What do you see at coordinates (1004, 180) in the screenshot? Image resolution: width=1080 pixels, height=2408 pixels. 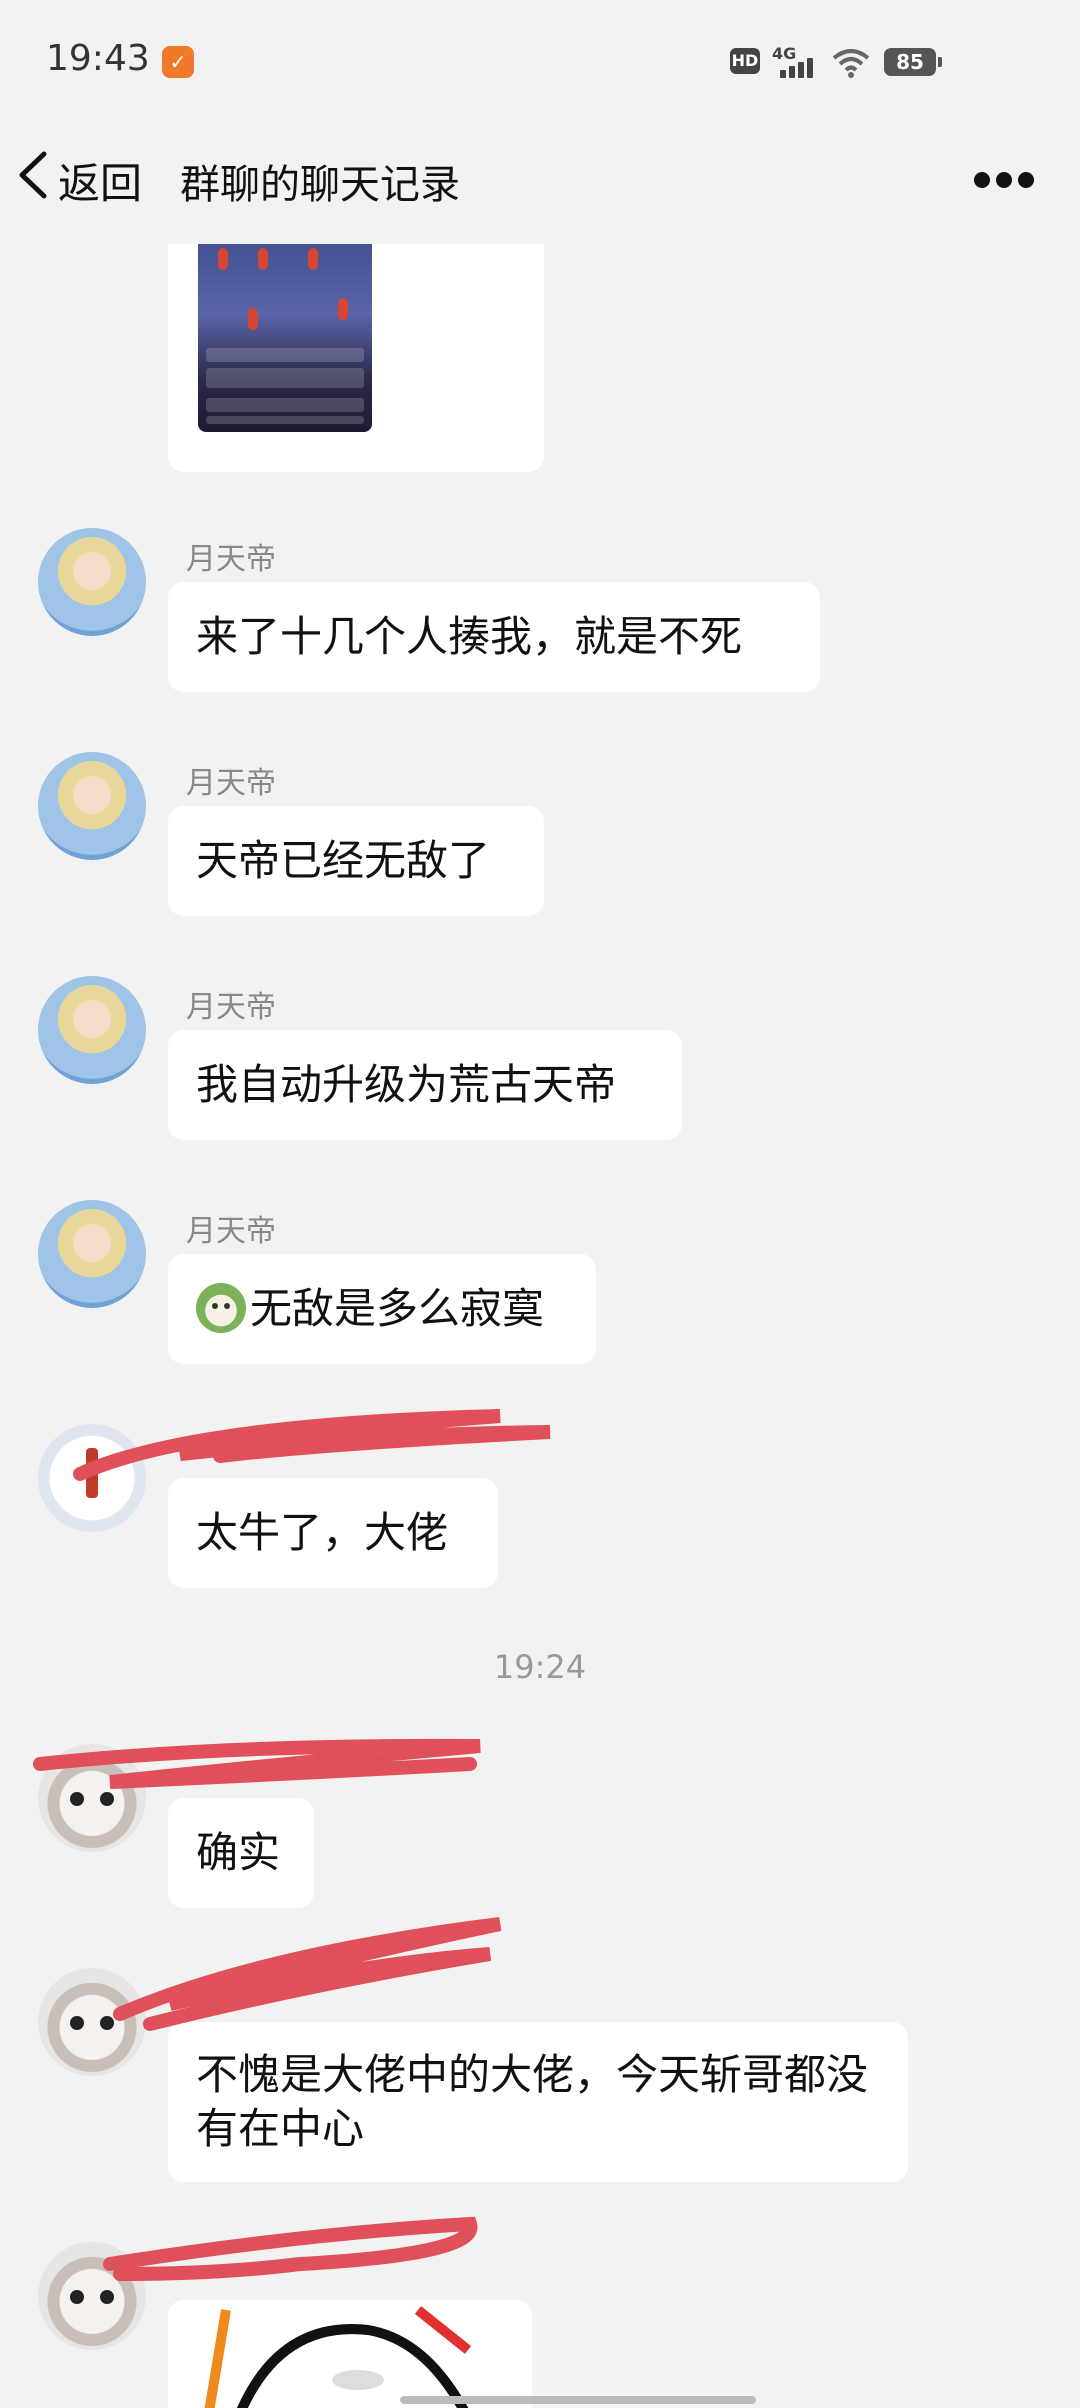 I see `more-dots-icon` at bounding box center [1004, 180].